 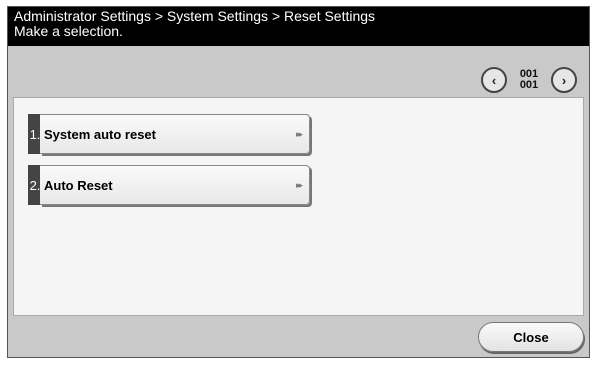 I want to click on item-number: 1., so click(x=34, y=134).